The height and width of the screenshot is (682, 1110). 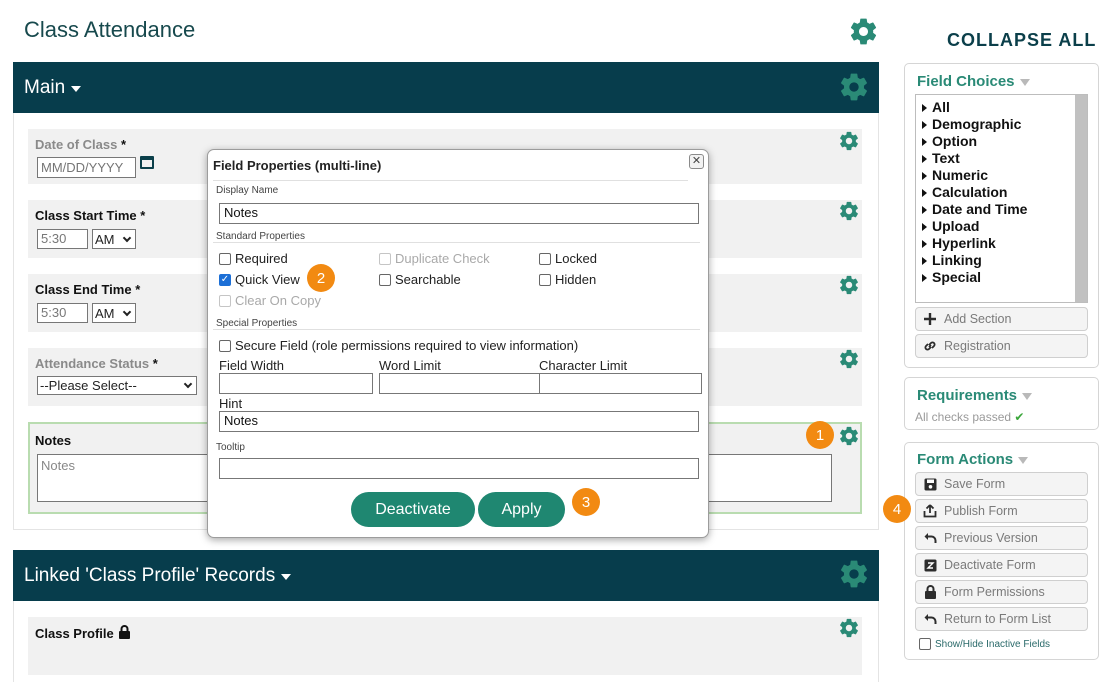 What do you see at coordinates (442, 258) in the screenshot?
I see `duplicate-check-label: Duplicate Check` at bounding box center [442, 258].